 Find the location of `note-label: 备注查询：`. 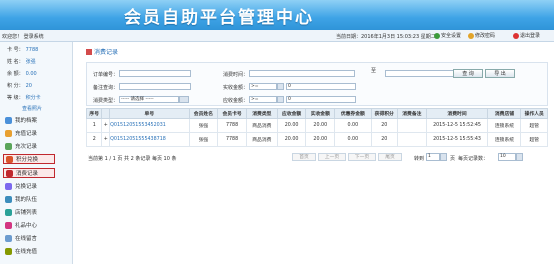

note-label: 备注查询： is located at coordinates (106, 88).